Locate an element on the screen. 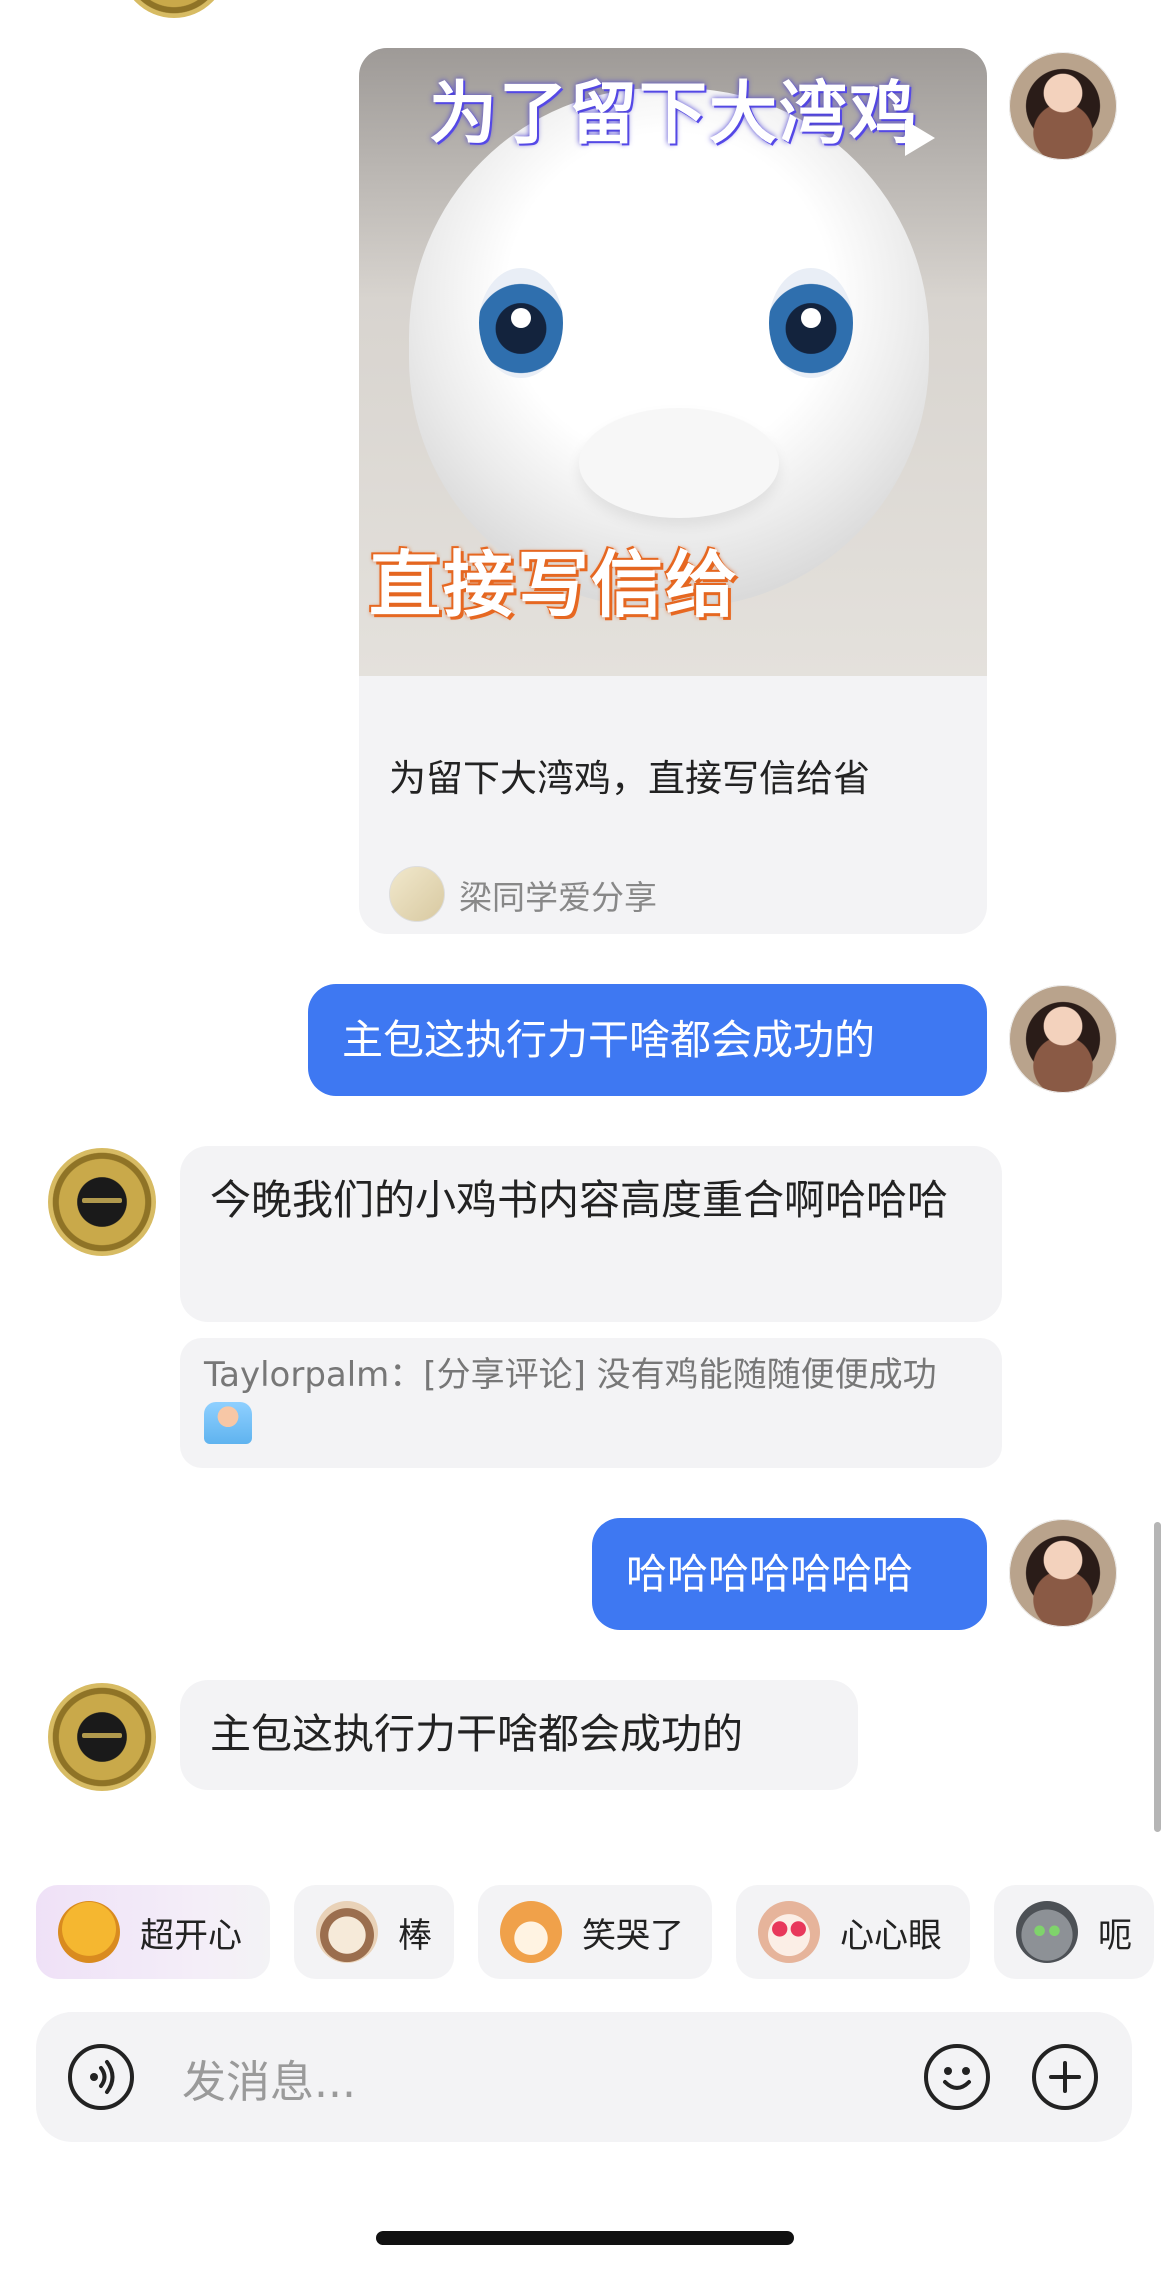 This screenshot has width=1170, height=2270. thumbnail-subtitle: 直接写信给 is located at coordinates (554, 585).